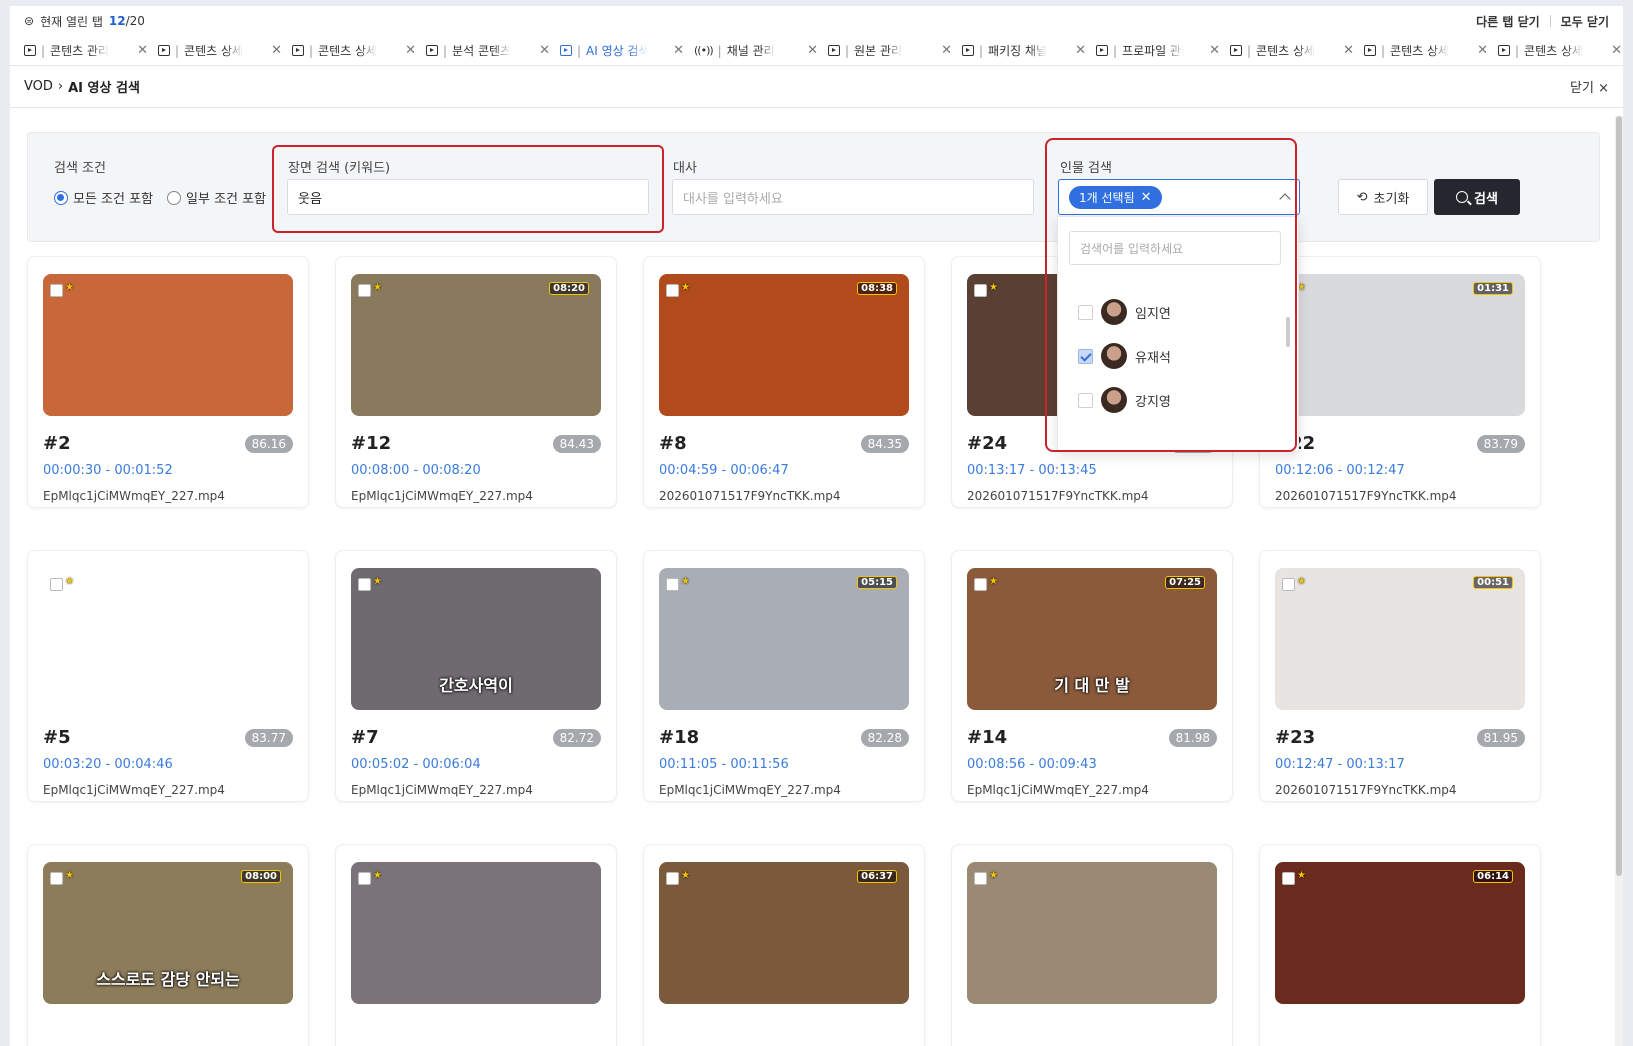 This screenshot has width=1633, height=1046. What do you see at coordinates (174, 197) in the screenshot?
I see `radio-dot` at bounding box center [174, 197].